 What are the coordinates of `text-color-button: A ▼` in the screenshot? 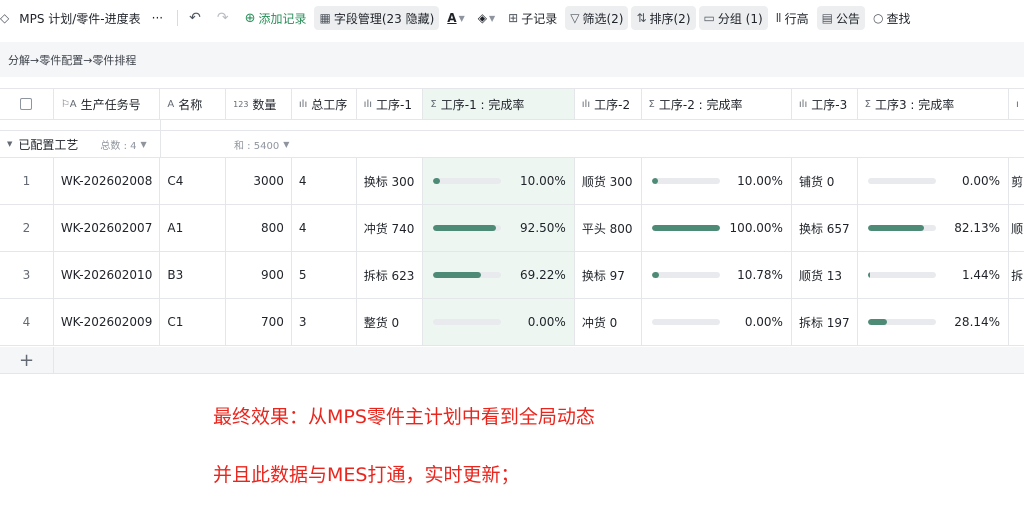 It's located at (455, 18).